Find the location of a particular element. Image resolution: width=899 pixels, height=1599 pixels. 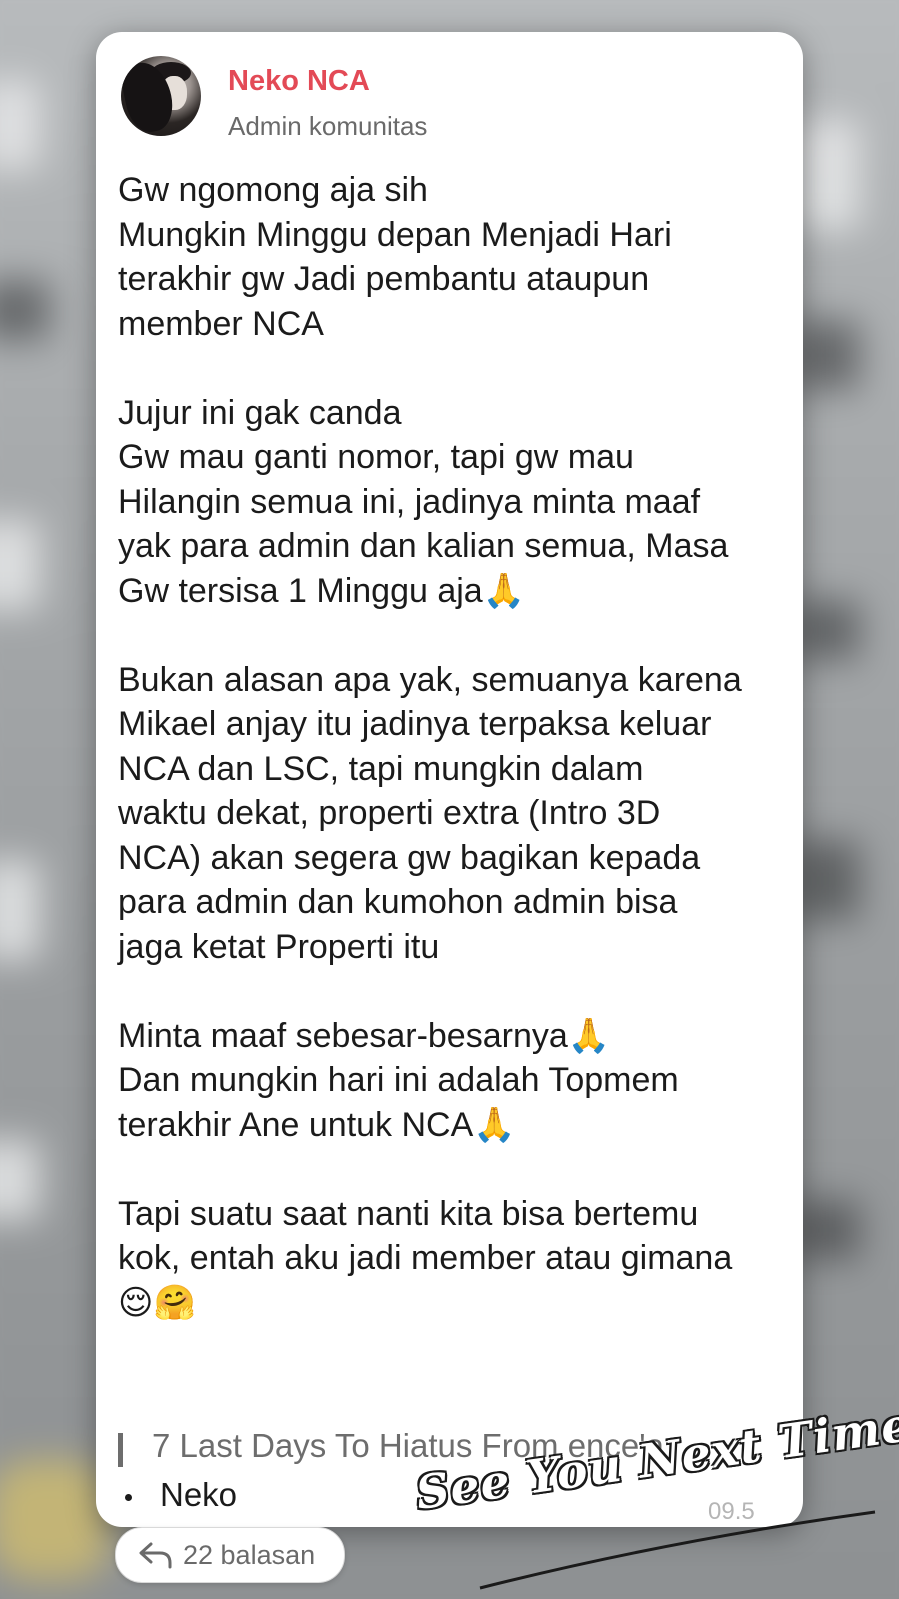

message-line: Hilangin semua ini, jadinya minta maaf is located at coordinates (409, 501).